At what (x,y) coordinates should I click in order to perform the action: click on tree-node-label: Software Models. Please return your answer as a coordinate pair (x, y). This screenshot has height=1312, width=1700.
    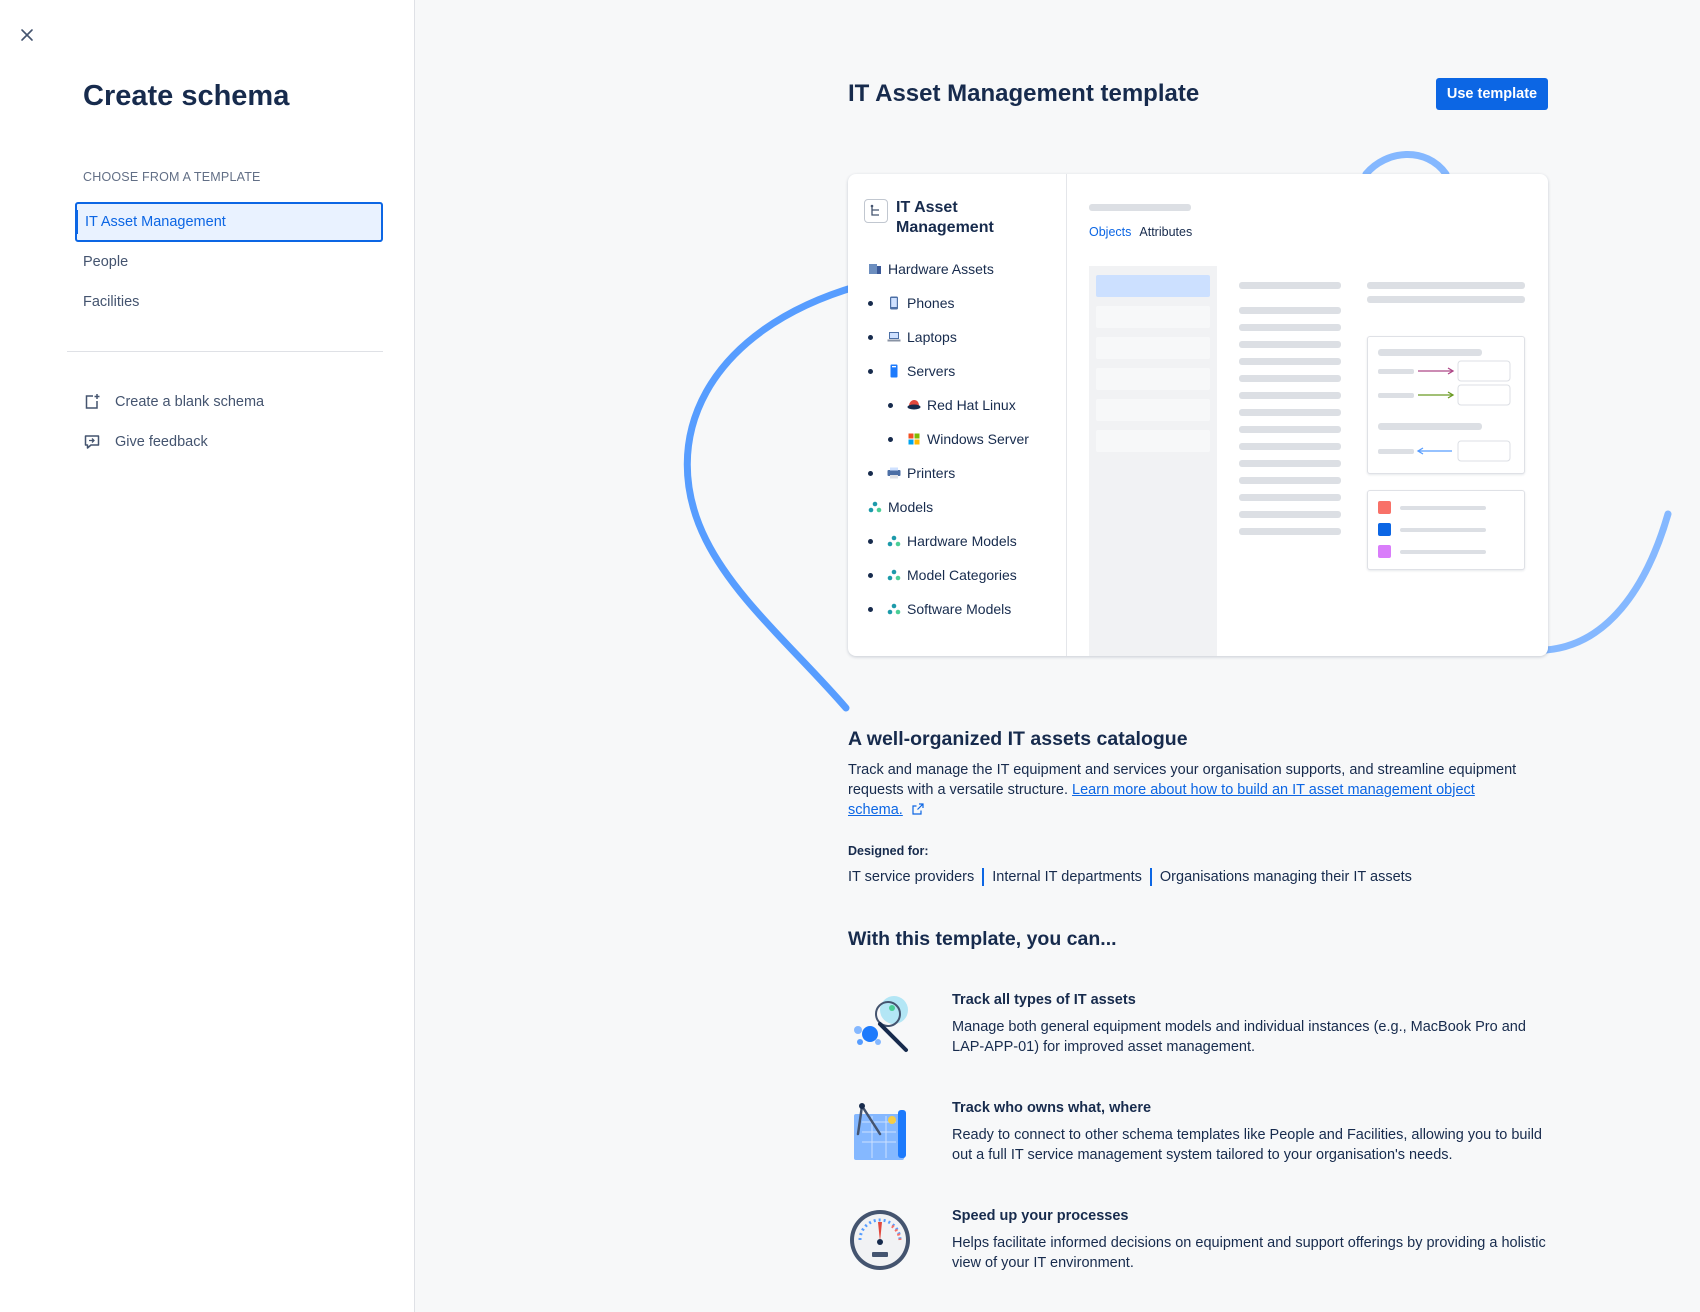
    Looking at the image, I should click on (959, 609).